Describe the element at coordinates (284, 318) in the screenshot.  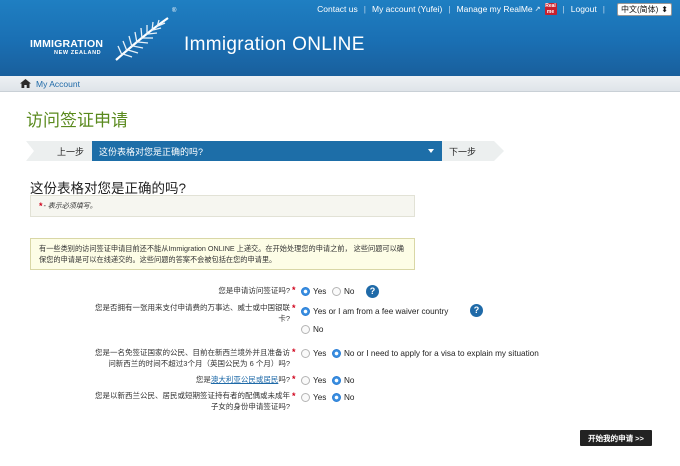
I see `question-text-line2: 卡?` at that location.